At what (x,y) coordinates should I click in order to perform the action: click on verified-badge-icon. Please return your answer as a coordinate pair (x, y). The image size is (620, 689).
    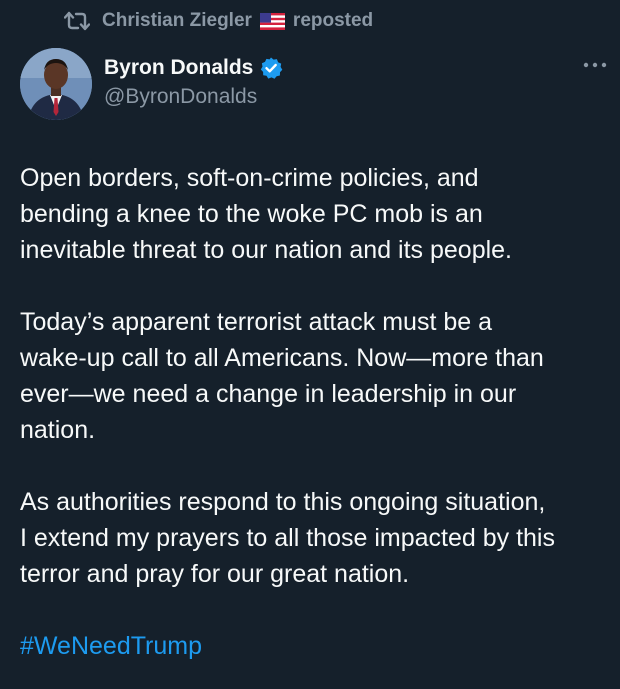
    Looking at the image, I should click on (272, 68).